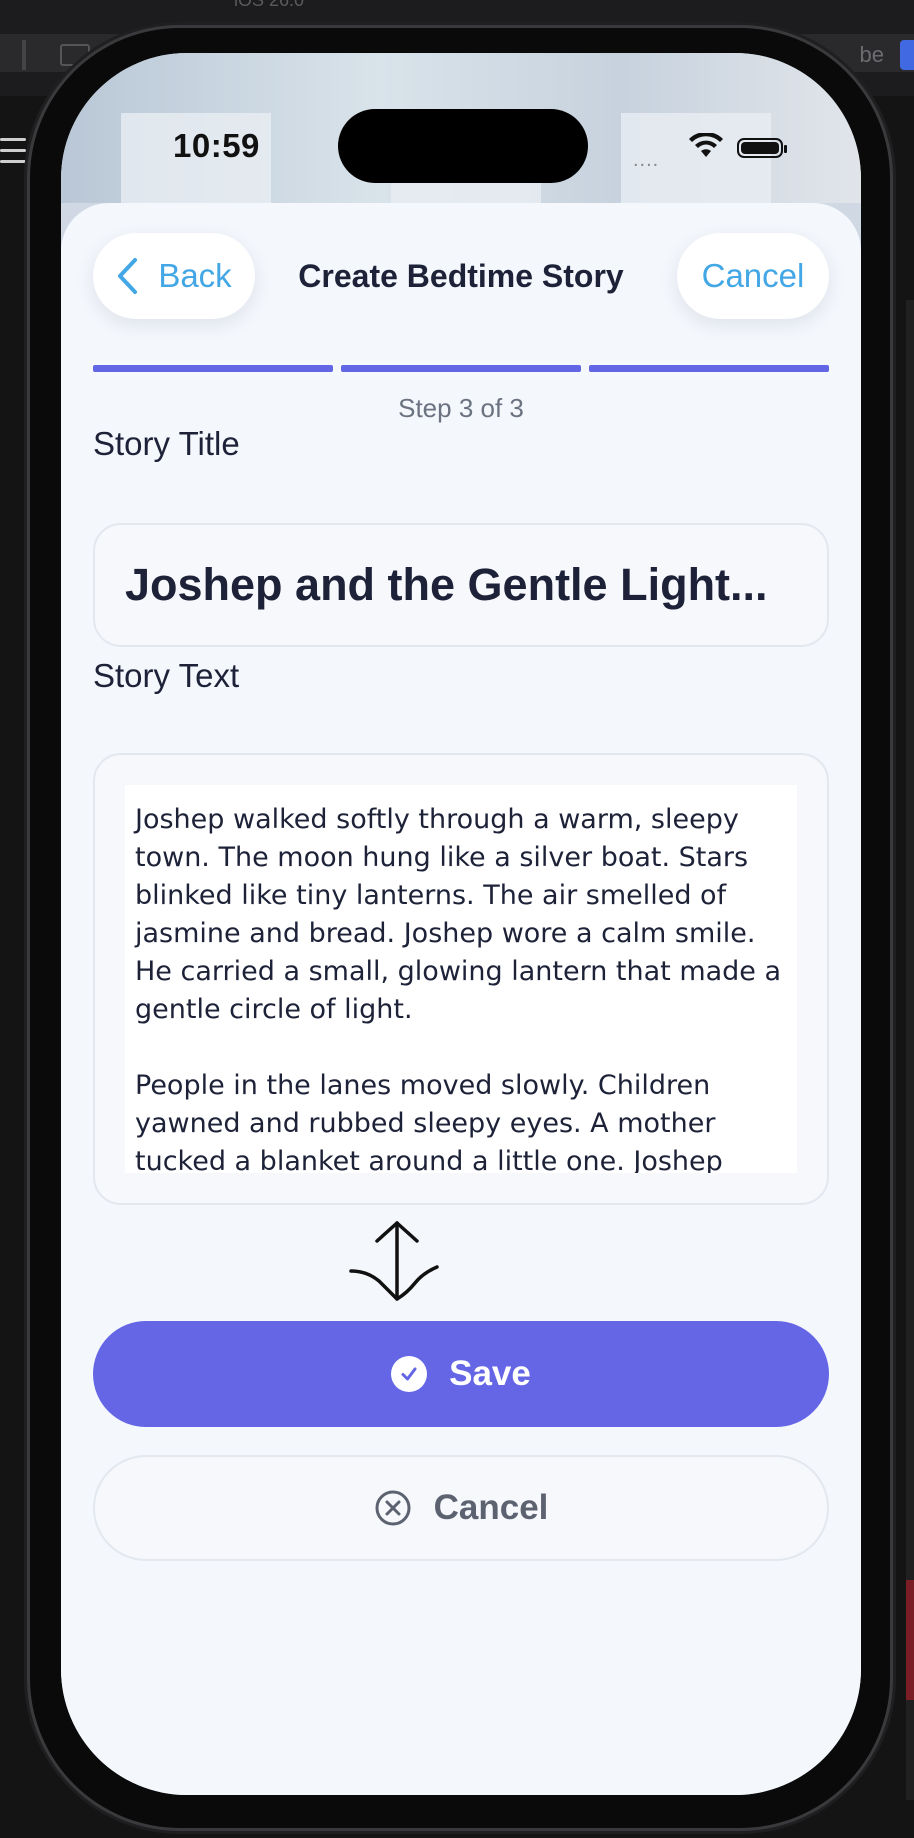 The height and width of the screenshot is (1838, 914). What do you see at coordinates (24, 55) in the screenshot?
I see `tabbar-divider` at bounding box center [24, 55].